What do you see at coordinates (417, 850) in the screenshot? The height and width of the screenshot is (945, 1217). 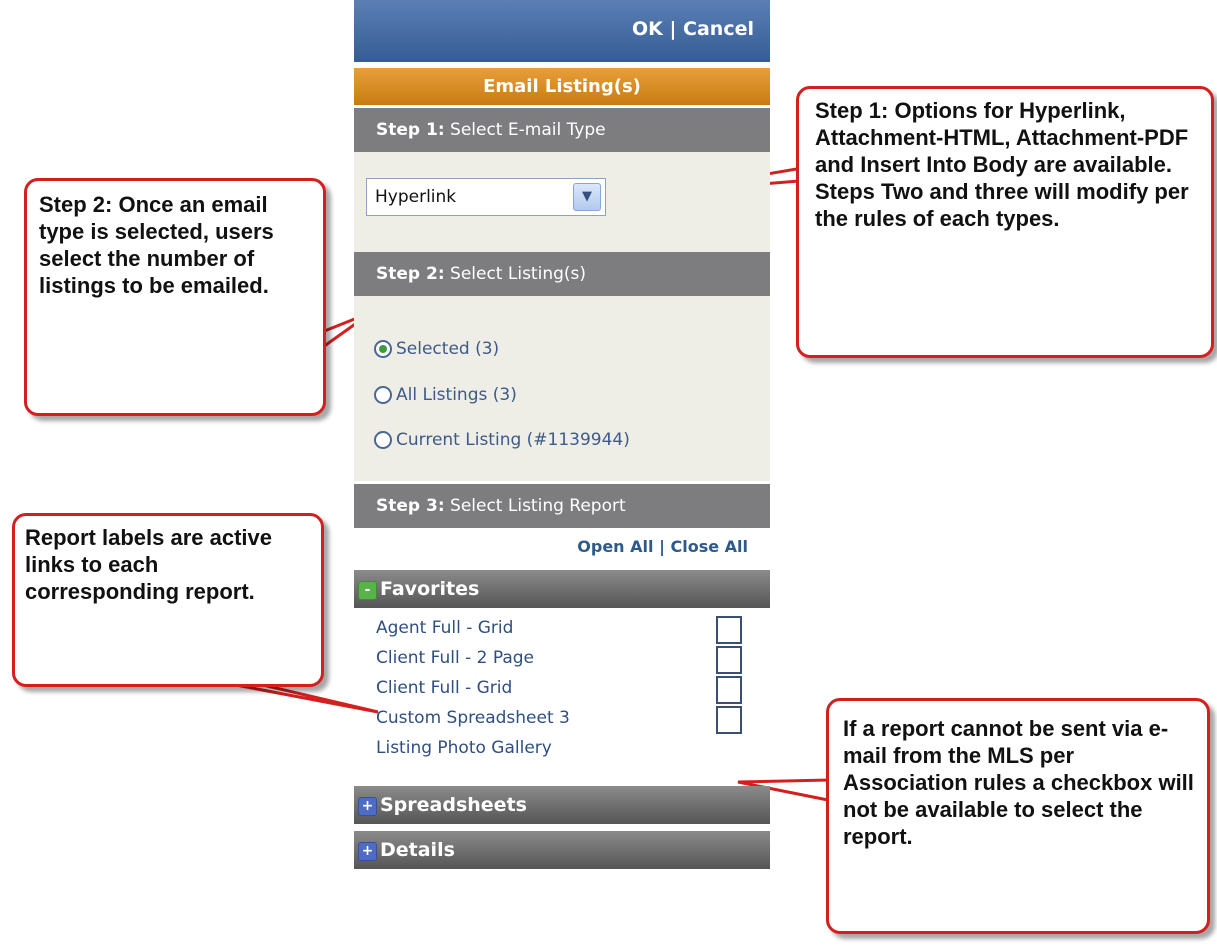 I see `category-details-label: Details` at bounding box center [417, 850].